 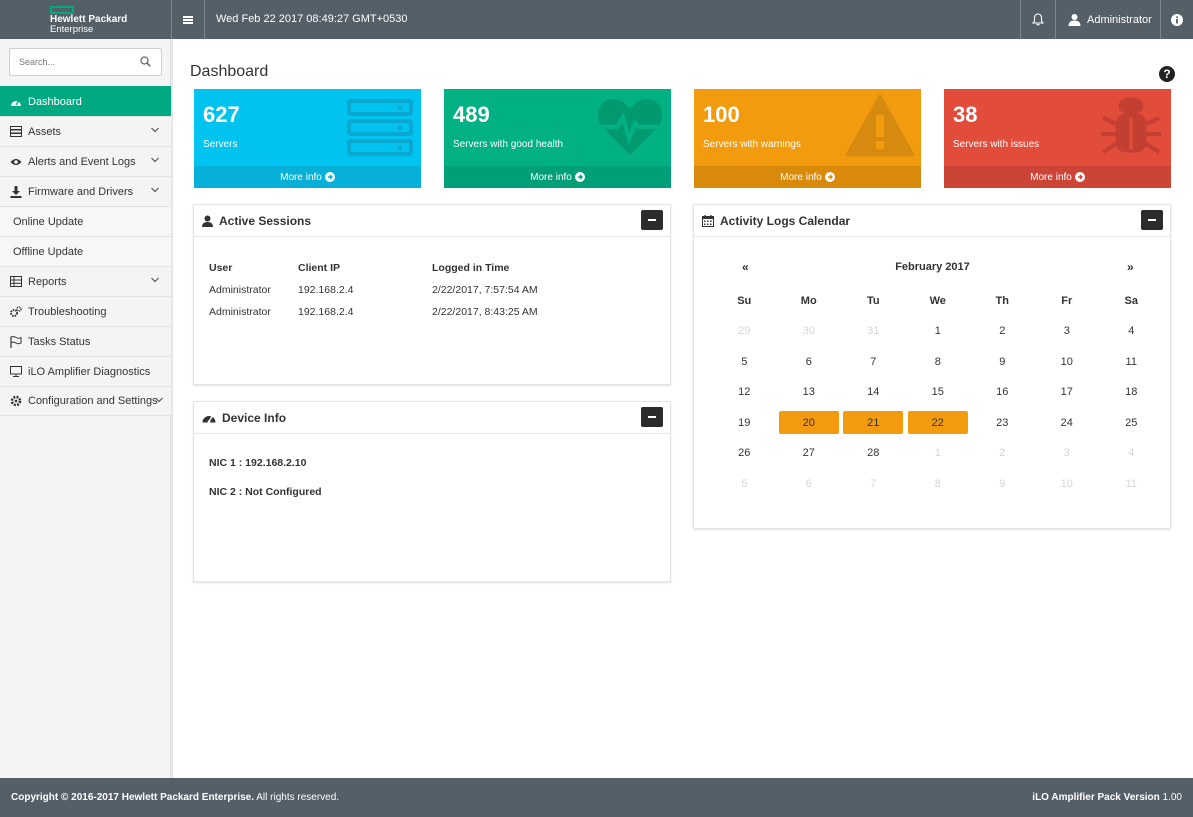 What do you see at coordinates (85, 221) in the screenshot?
I see `sidebar-item-online-update: Online Update` at bounding box center [85, 221].